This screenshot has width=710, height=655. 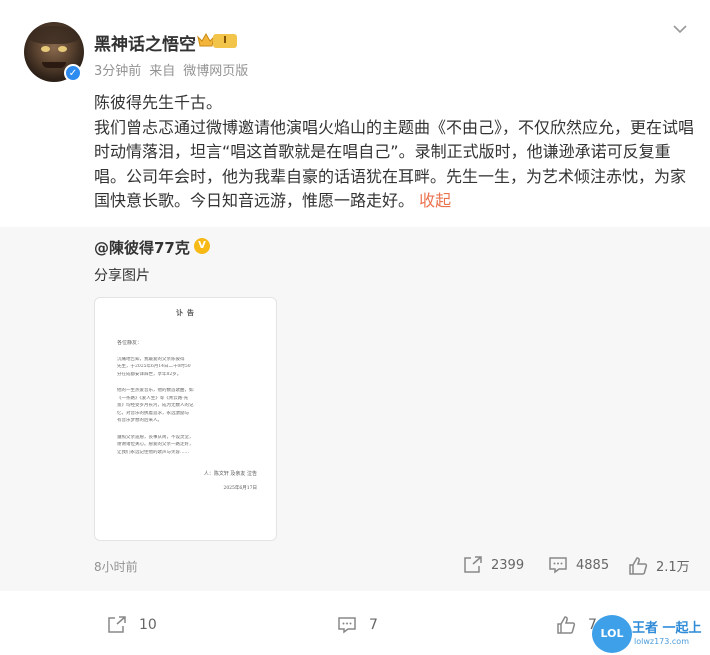 What do you see at coordinates (680, 29) in the screenshot?
I see `chevron-down-icon` at bounding box center [680, 29].